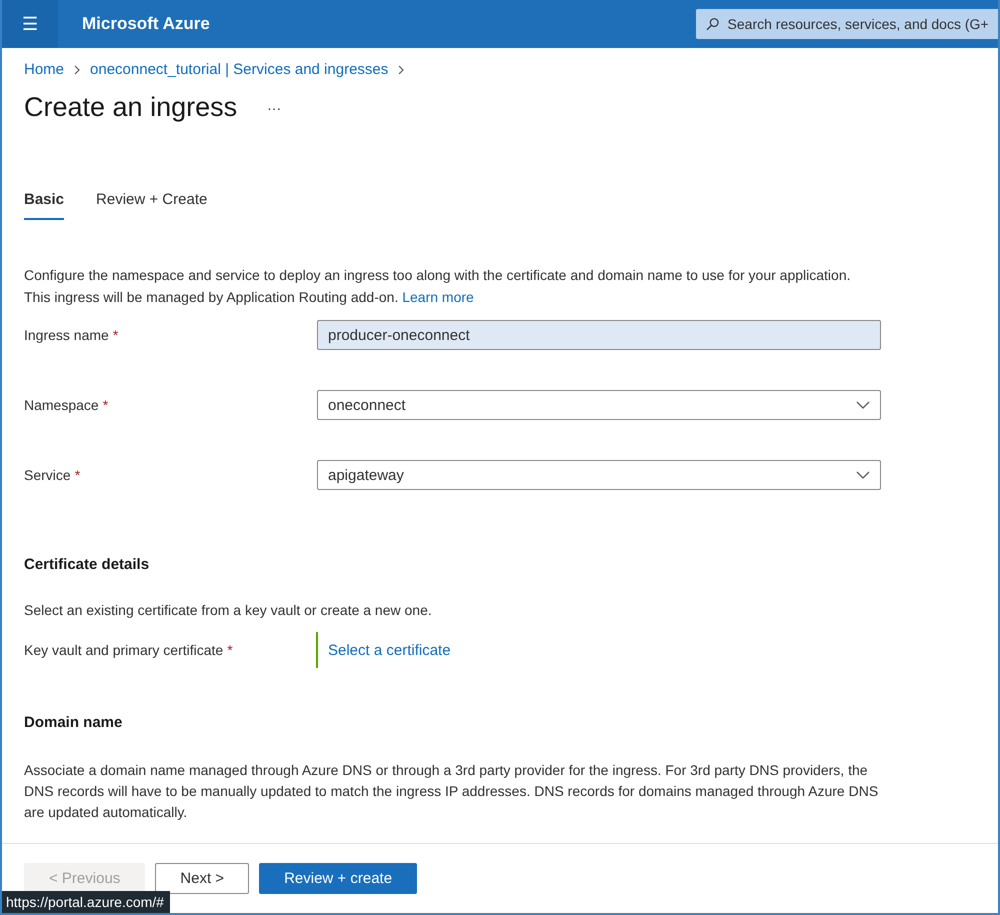  What do you see at coordinates (146, 24) in the screenshot?
I see `brand-title: Microsoft Azure` at bounding box center [146, 24].